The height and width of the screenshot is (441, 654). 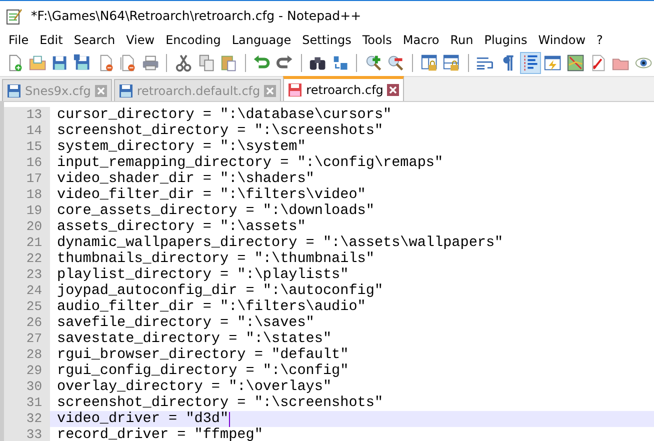 What do you see at coordinates (461, 40) in the screenshot?
I see `menu-item: Run` at bounding box center [461, 40].